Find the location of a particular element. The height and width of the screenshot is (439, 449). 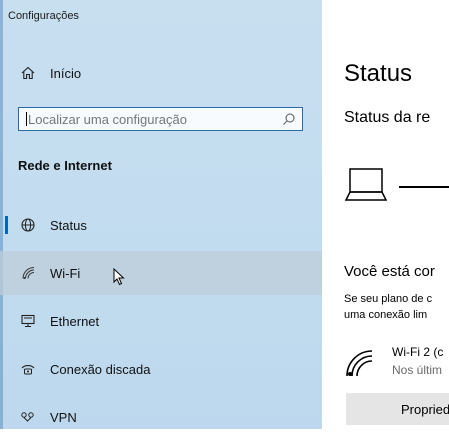

laptop-icon is located at coordinates (366, 184).